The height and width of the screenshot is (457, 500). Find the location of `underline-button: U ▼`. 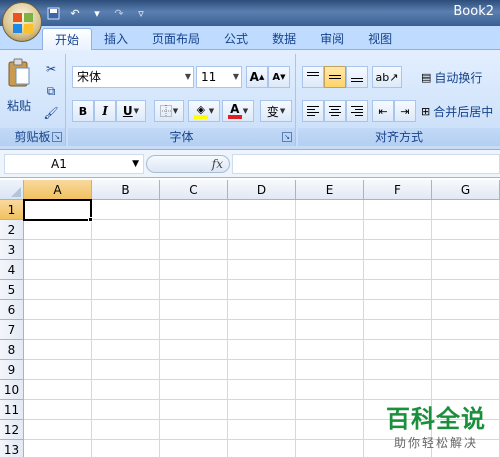

underline-button: U ▼ is located at coordinates (131, 111).